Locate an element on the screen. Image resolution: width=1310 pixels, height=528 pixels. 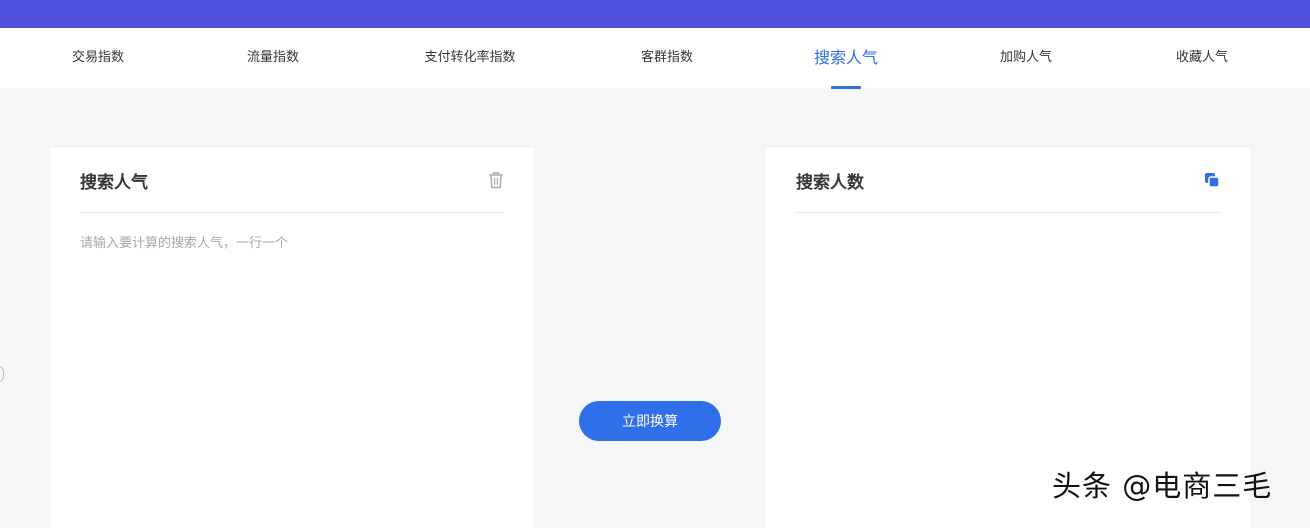
tab-favorite-popularity: 收藏人气 is located at coordinates (1202, 58).